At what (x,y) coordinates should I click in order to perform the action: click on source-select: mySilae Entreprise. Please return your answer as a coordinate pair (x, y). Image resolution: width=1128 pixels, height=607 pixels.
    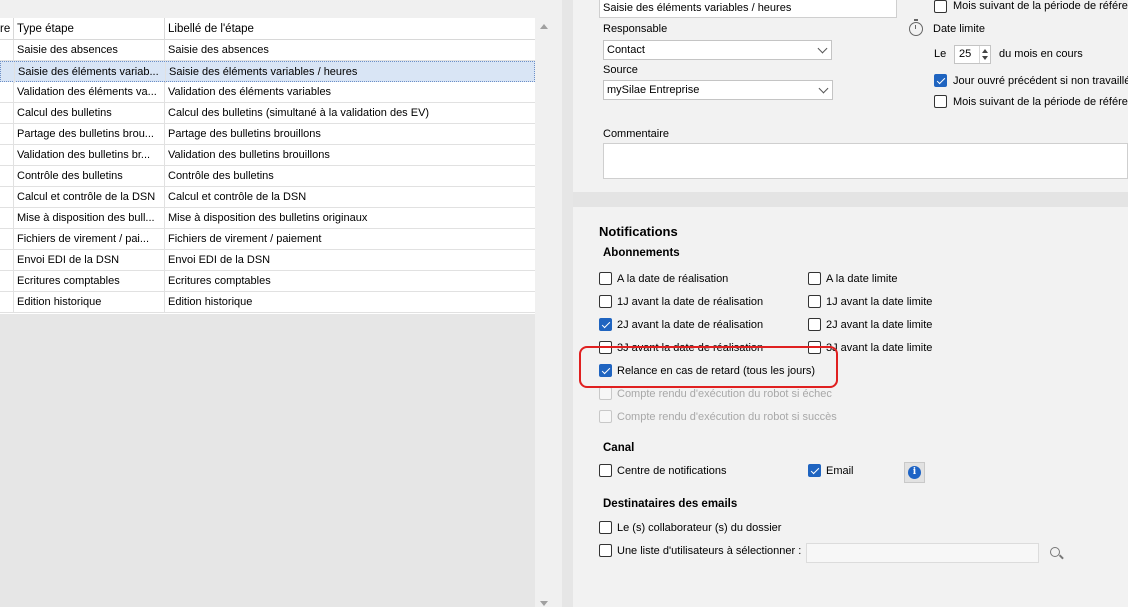
    Looking at the image, I should click on (718, 90).